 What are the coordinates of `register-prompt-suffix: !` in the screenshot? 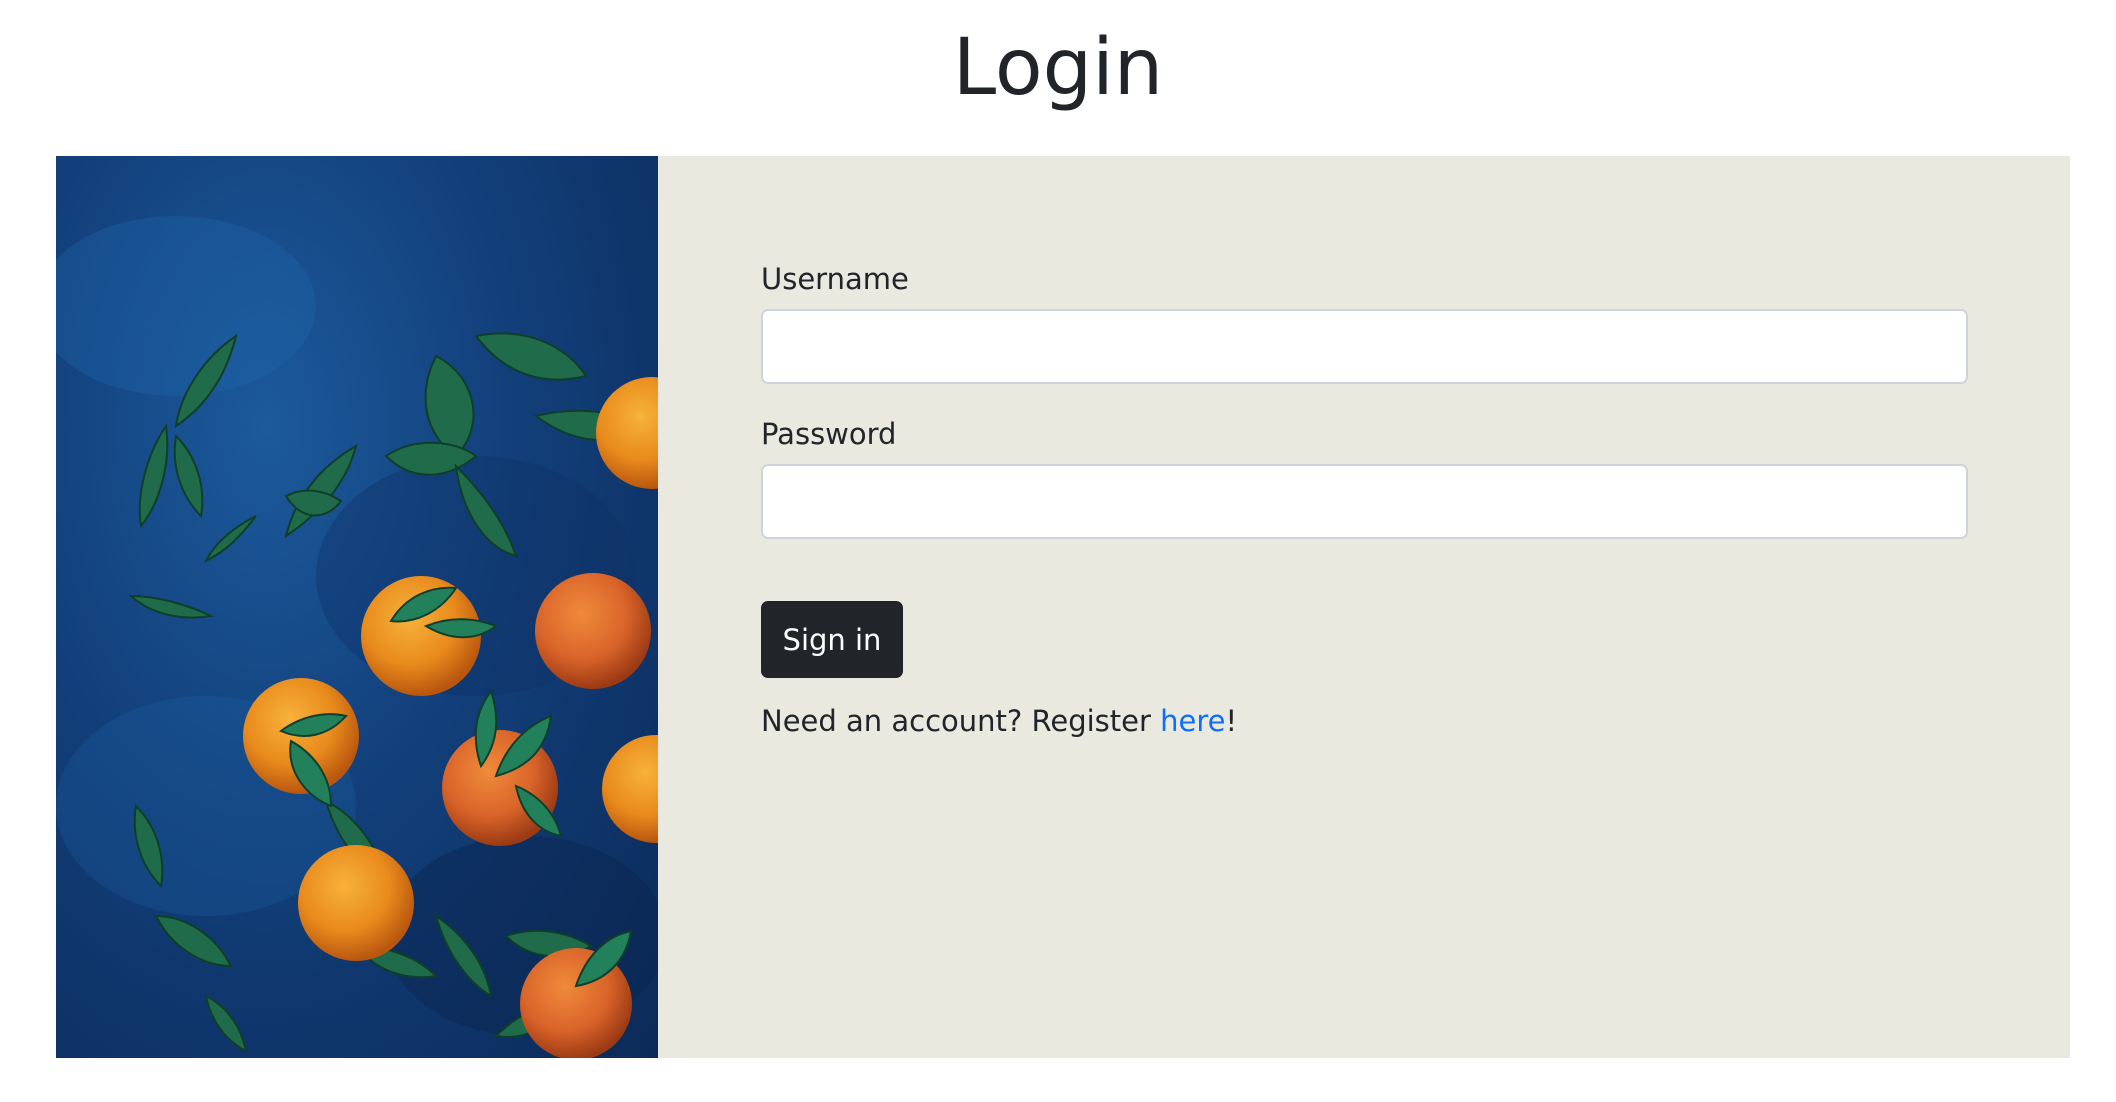 It's located at (1231, 721).